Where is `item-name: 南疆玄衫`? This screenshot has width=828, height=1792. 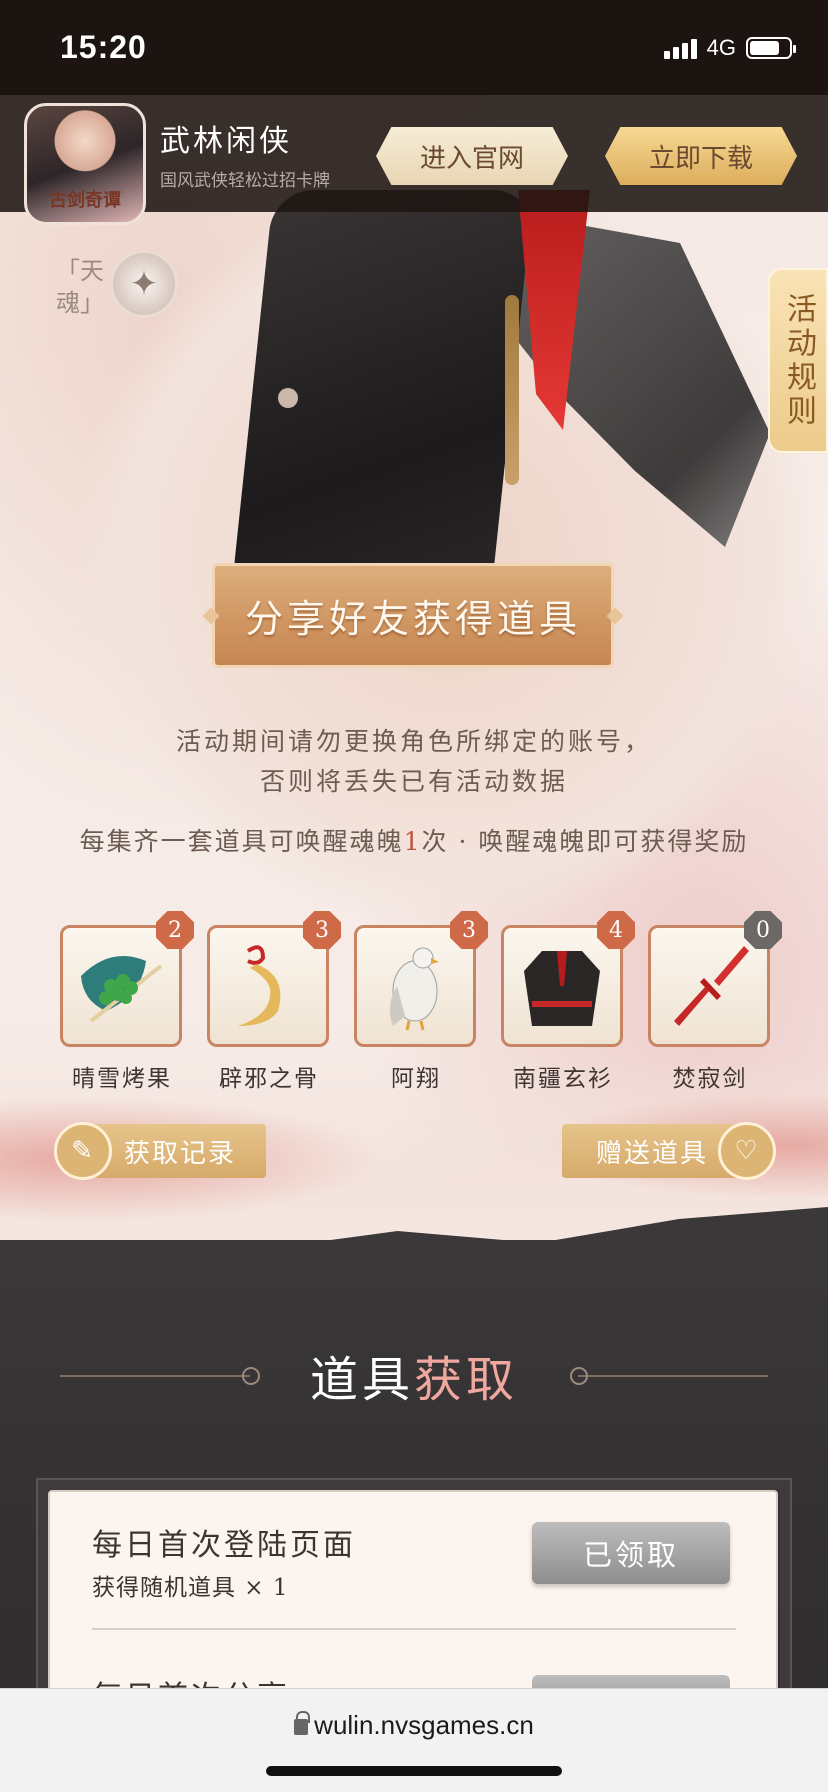 item-name: 南疆玄衫 is located at coordinates (563, 1079).